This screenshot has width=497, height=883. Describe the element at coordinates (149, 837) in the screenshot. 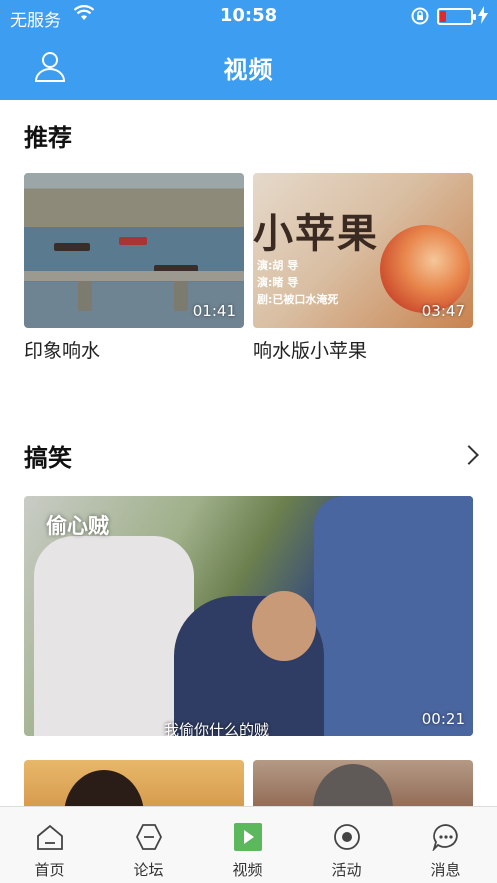

I see `forum-icon` at that location.